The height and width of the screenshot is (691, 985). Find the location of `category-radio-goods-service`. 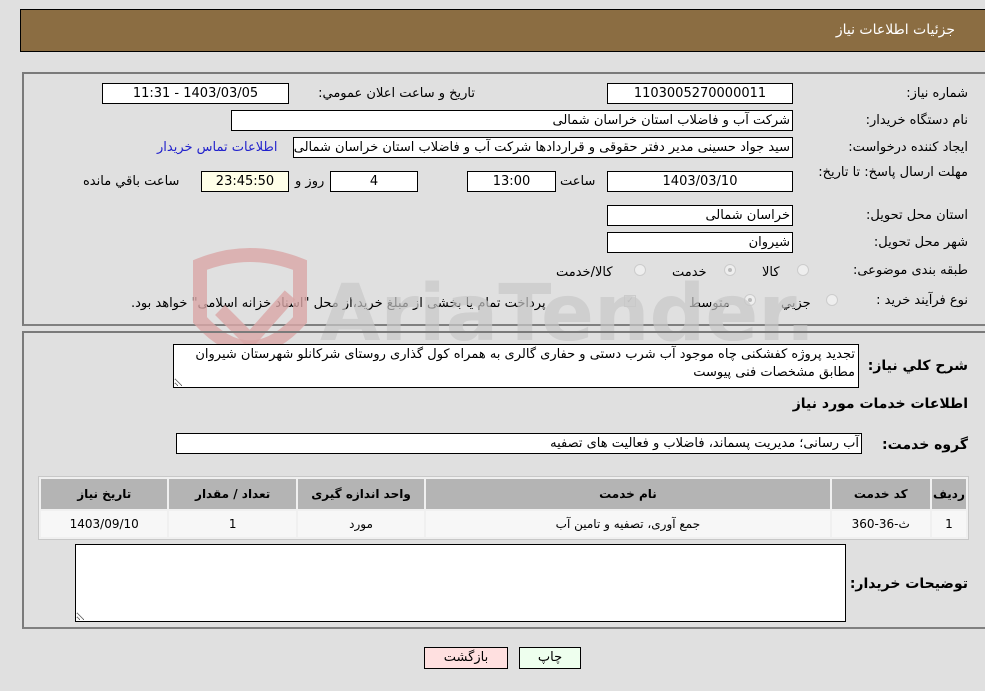

category-radio-goods-service is located at coordinates (640, 270).